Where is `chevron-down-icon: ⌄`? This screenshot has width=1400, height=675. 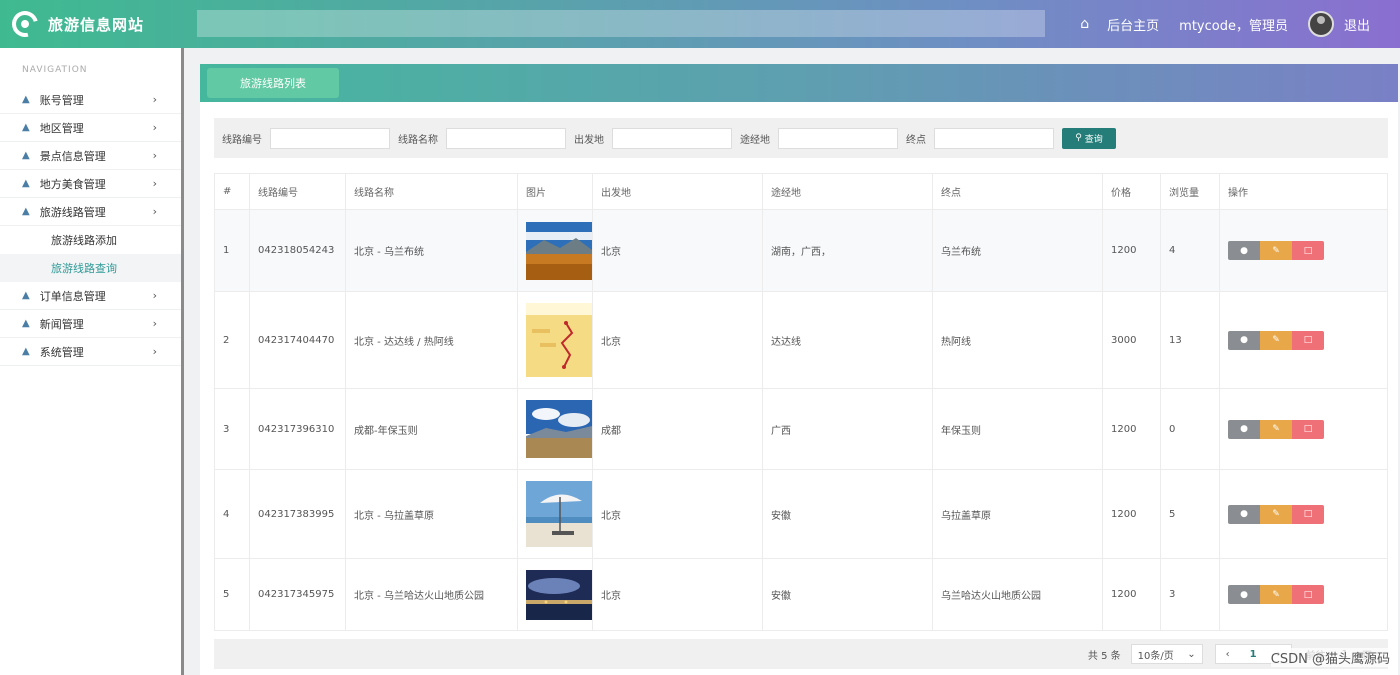
chevron-down-icon: ⌄ is located at coordinates (1191, 654).